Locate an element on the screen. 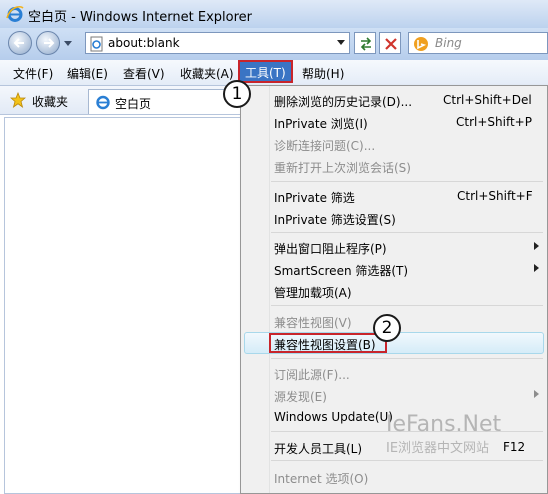  refresh-button is located at coordinates (365, 43).